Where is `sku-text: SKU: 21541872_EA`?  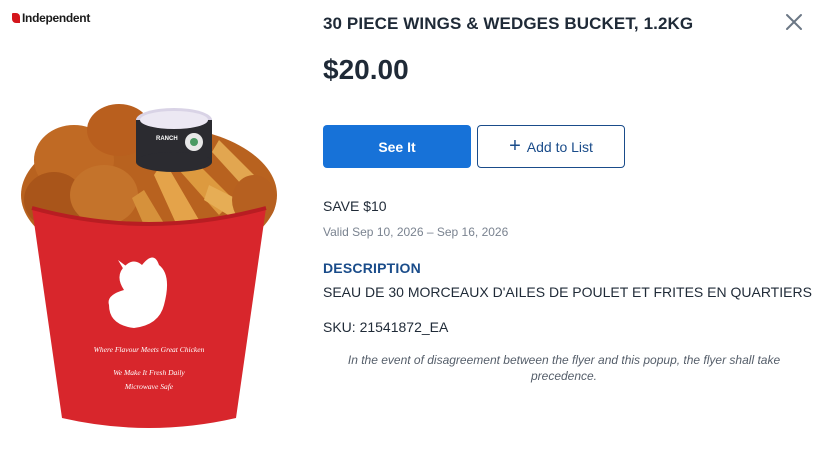
sku-text: SKU: 21541872_EA is located at coordinates (386, 327).